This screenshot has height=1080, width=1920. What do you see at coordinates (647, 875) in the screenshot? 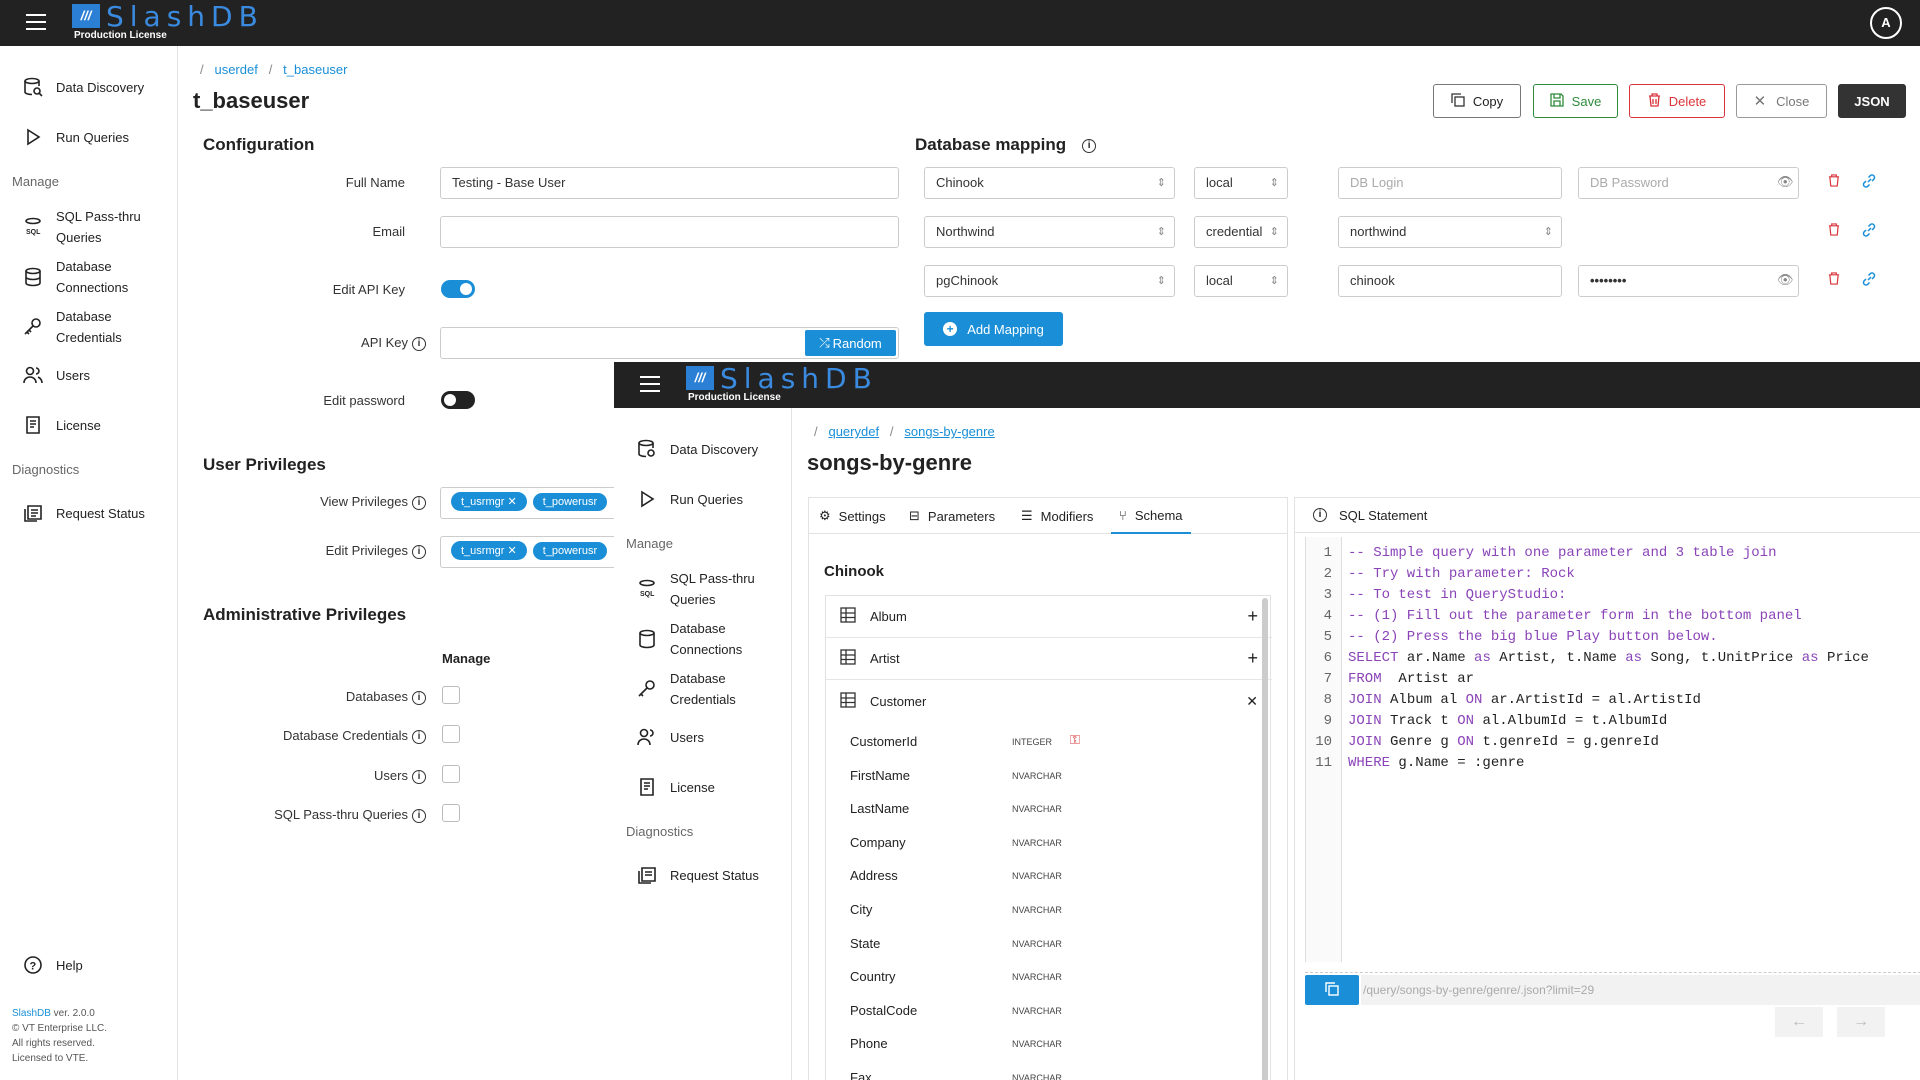
I see `list-icon` at bounding box center [647, 875].